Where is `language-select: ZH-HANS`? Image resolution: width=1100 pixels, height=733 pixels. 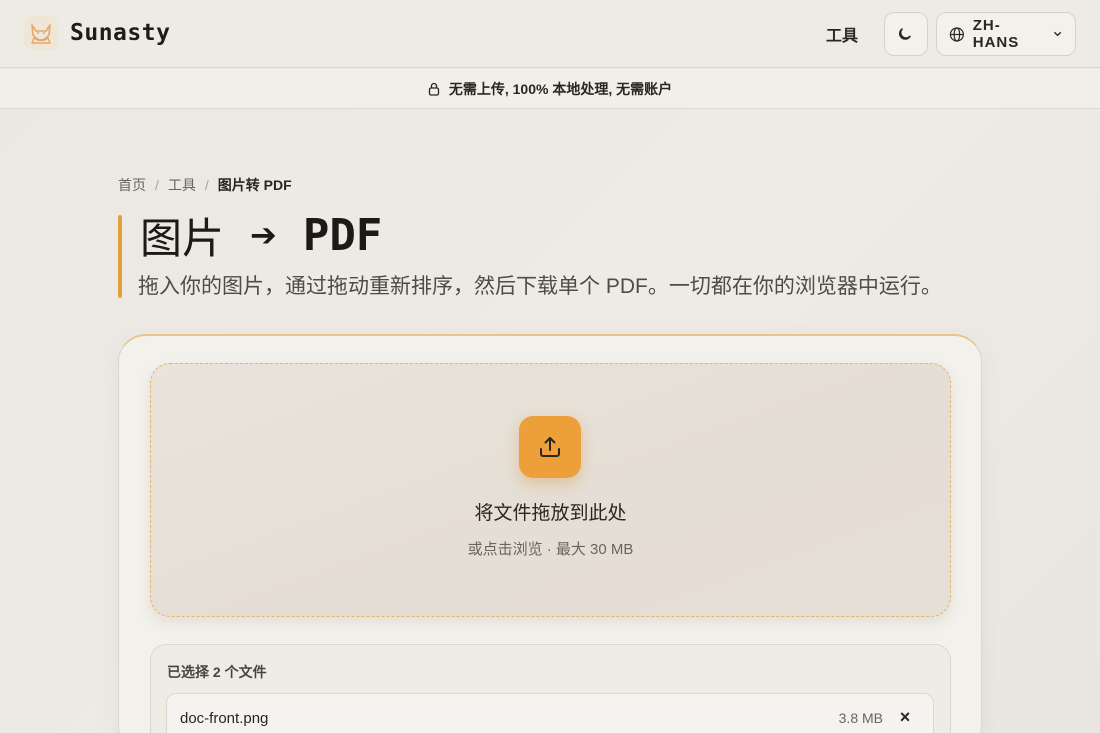 language-select: ZH-HANS is located at coordinates (1006, 34).